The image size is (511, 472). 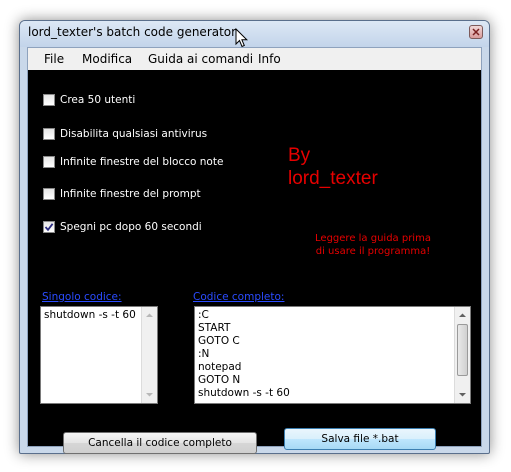 What do you see at coordinates (98, 100) in the screenshot?
I see `option-label: Crea 50 utenti` at bounding box center [98, 100].